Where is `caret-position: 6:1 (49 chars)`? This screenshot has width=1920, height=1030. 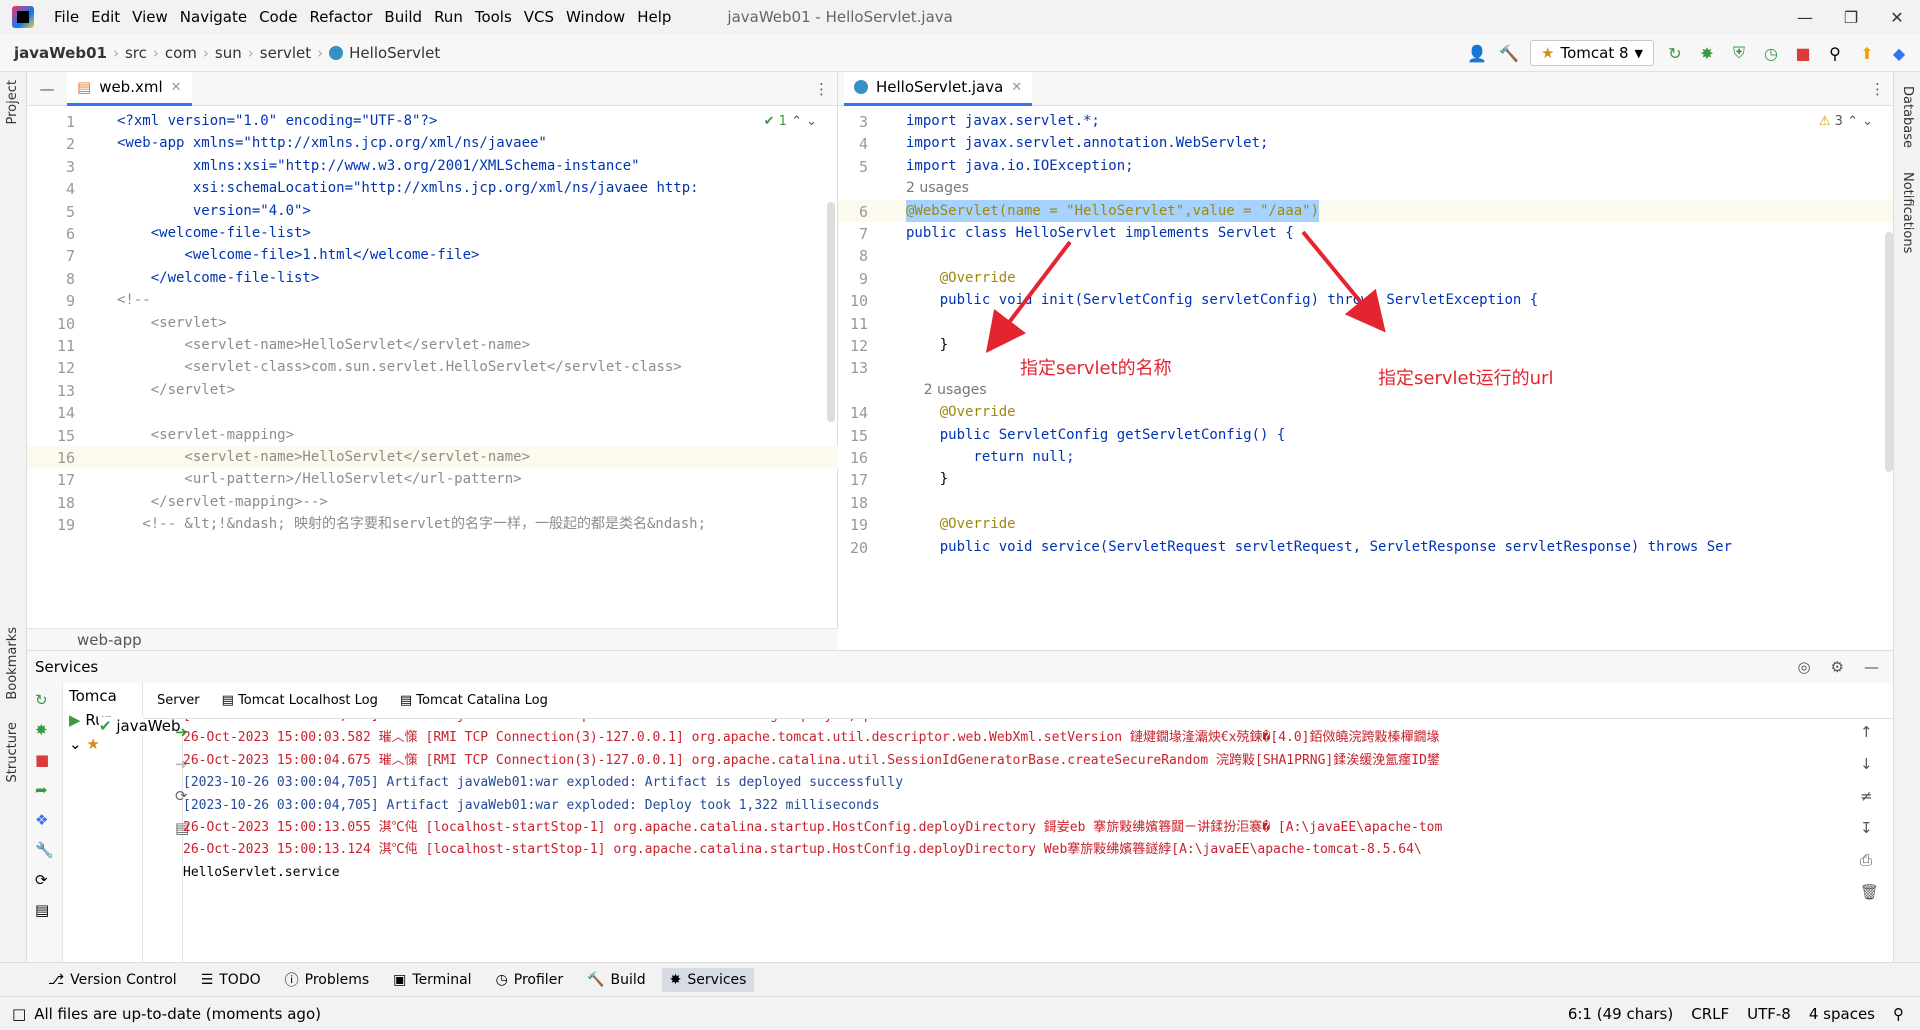
caret-position: 6:1 (49 chars) is located at coordinates (1620, 1014).